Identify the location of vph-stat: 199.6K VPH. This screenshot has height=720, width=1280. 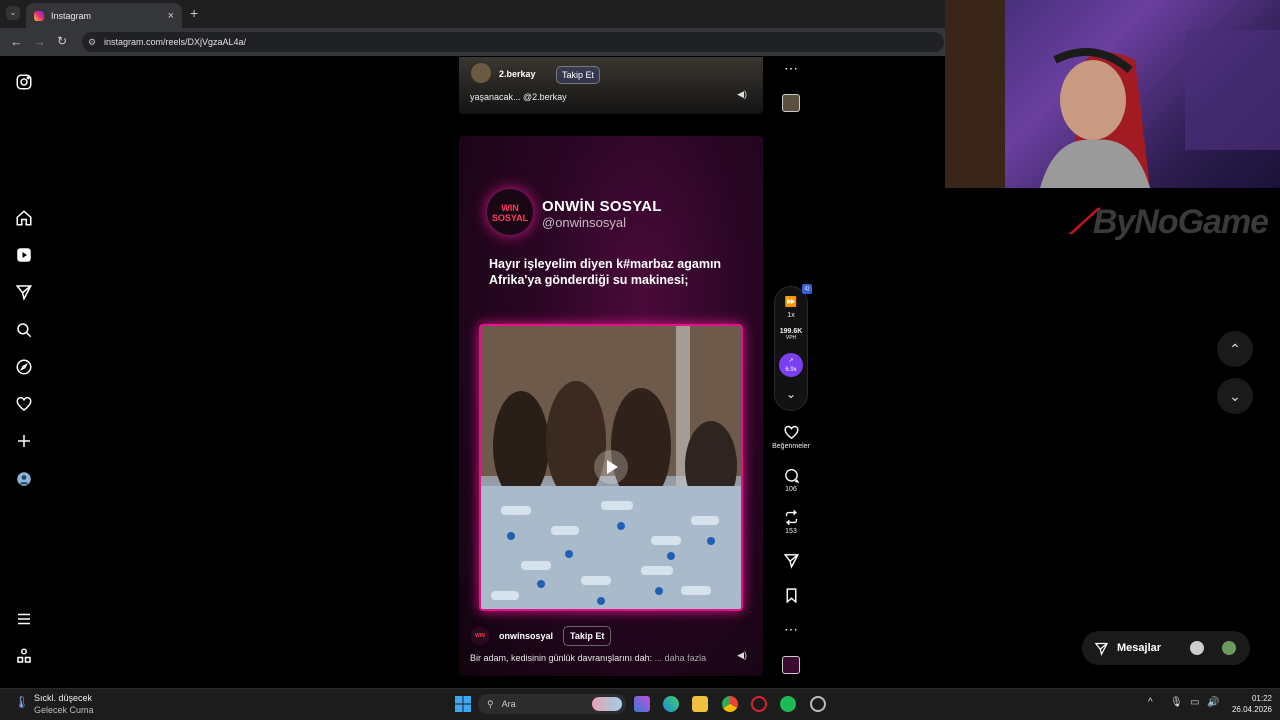
(791, 333).